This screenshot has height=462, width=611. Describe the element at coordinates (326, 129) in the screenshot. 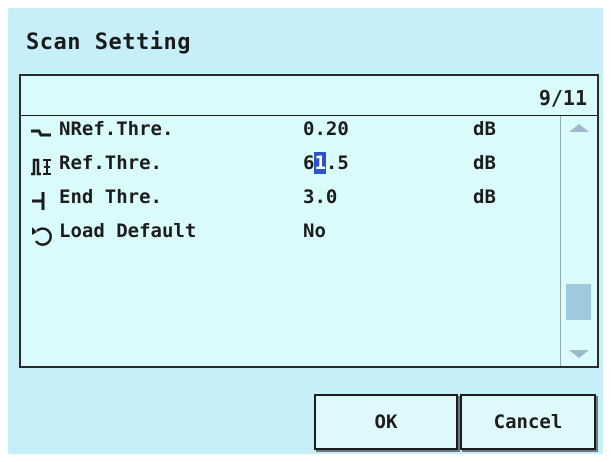

I see `setting-value: 0.20` at that location.